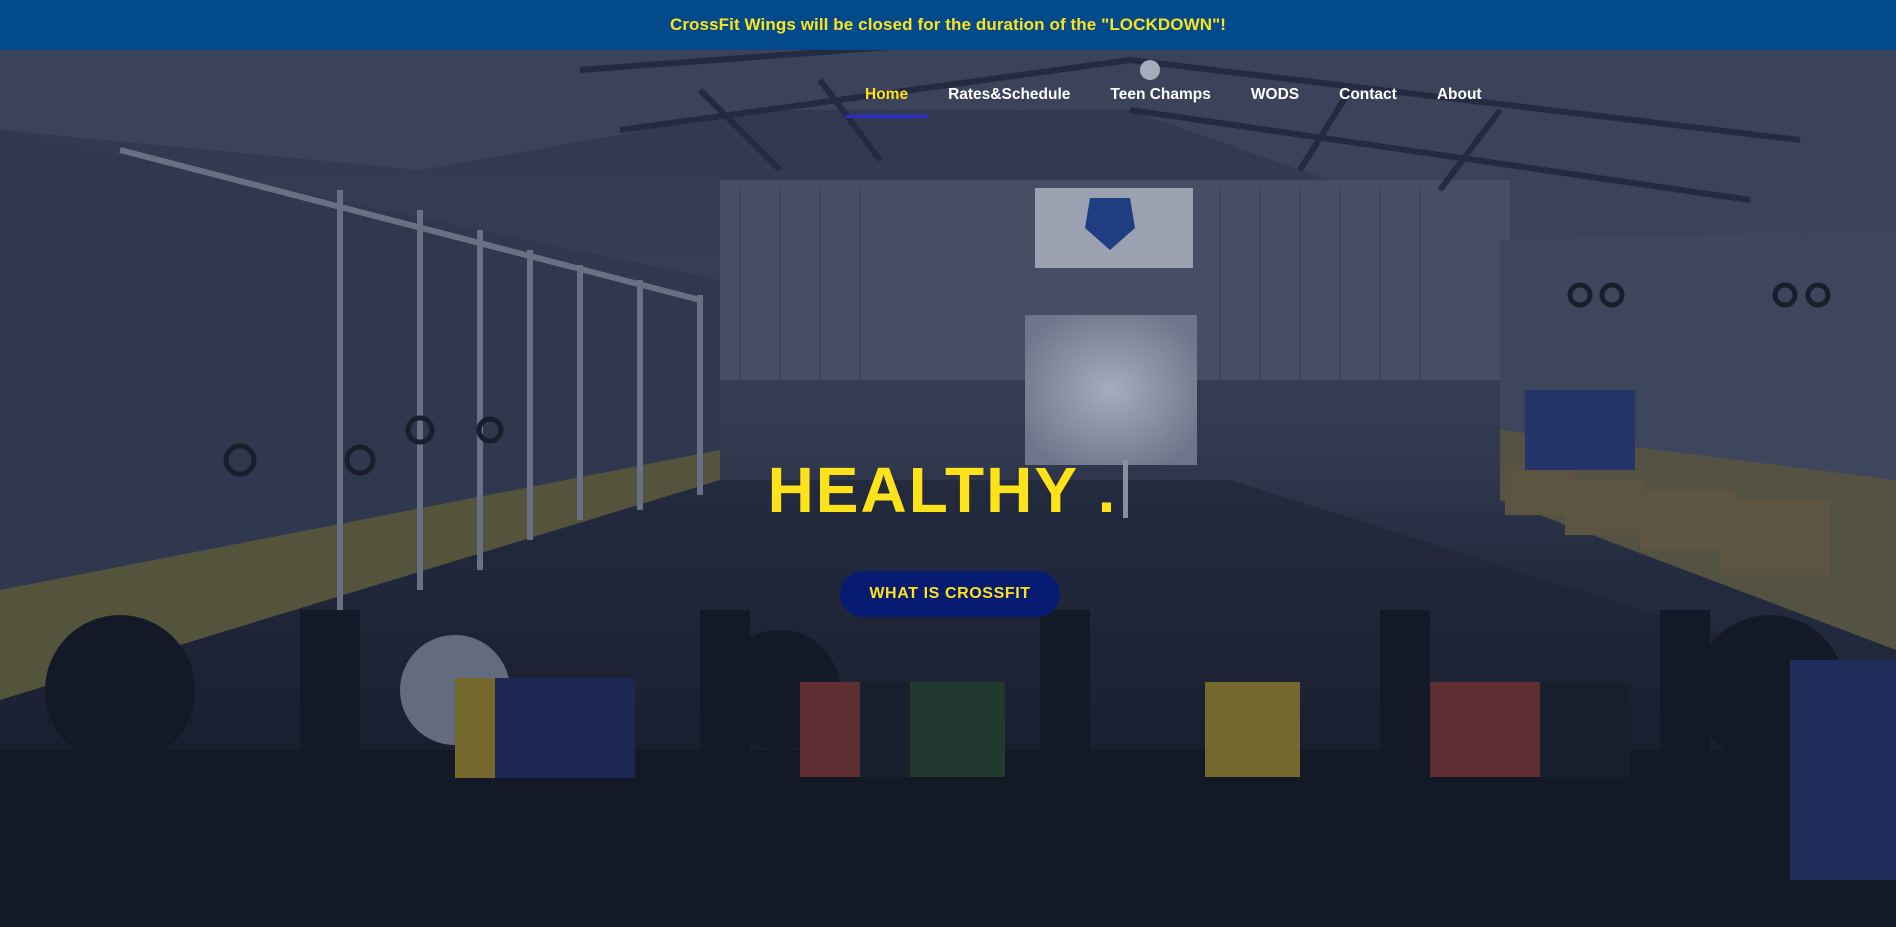  What do you see at coordinates (1368, 94) in the screenshot?
I see `nav-item-label: Contact` at bounding box center [1368, 94].